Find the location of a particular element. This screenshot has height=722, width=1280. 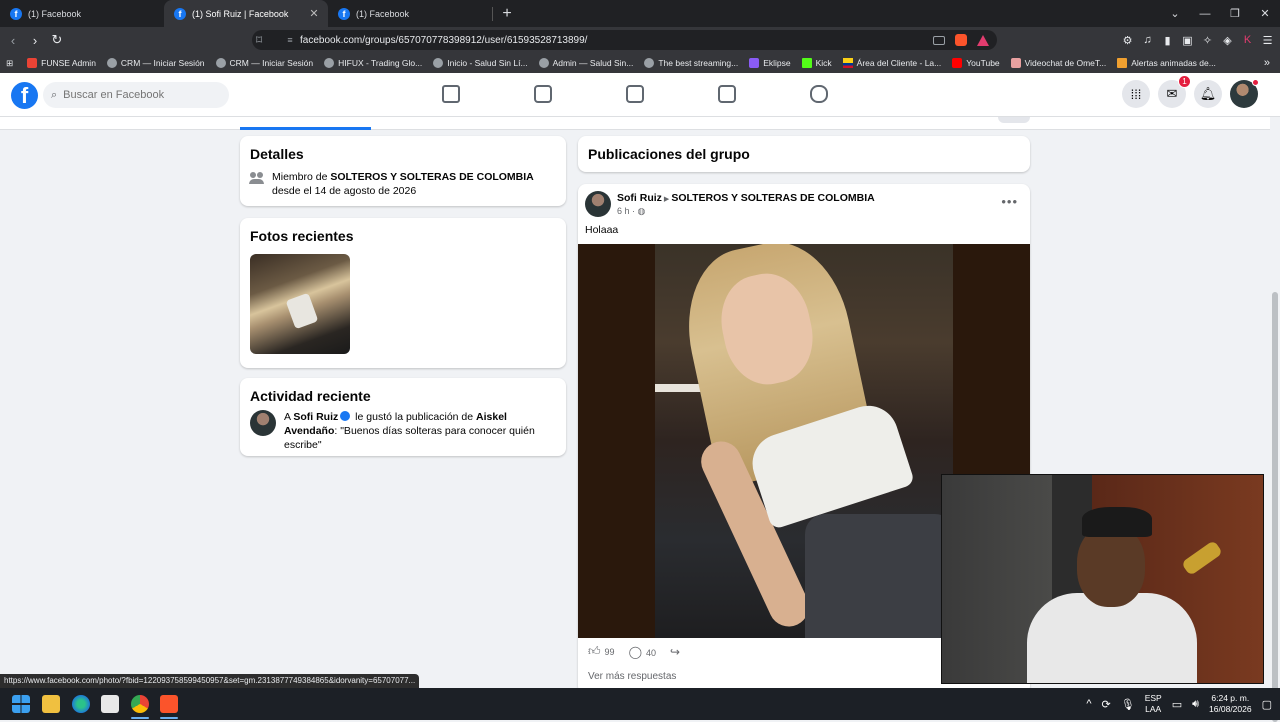

search-input is located at coordinates (138, 95).